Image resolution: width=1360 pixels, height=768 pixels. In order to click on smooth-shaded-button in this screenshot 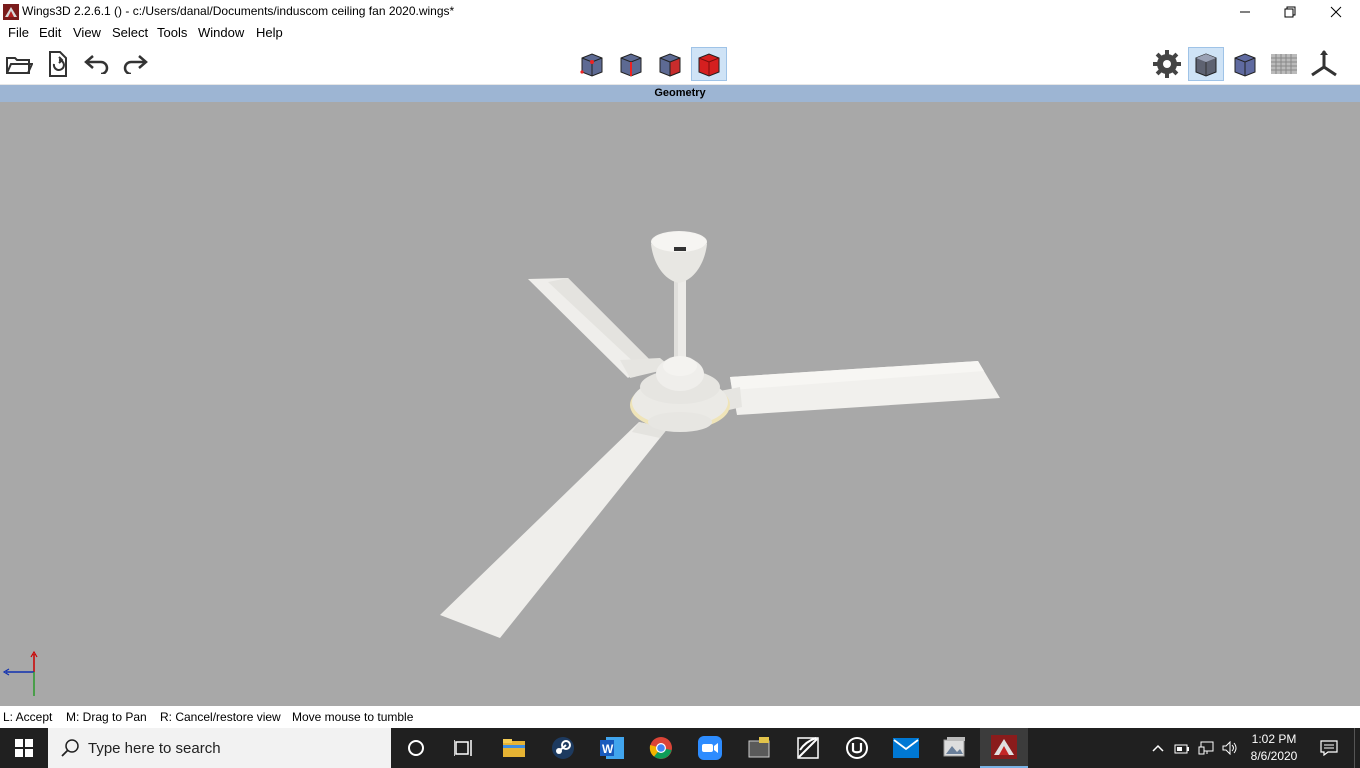, I will do `click(1206, 64)`.